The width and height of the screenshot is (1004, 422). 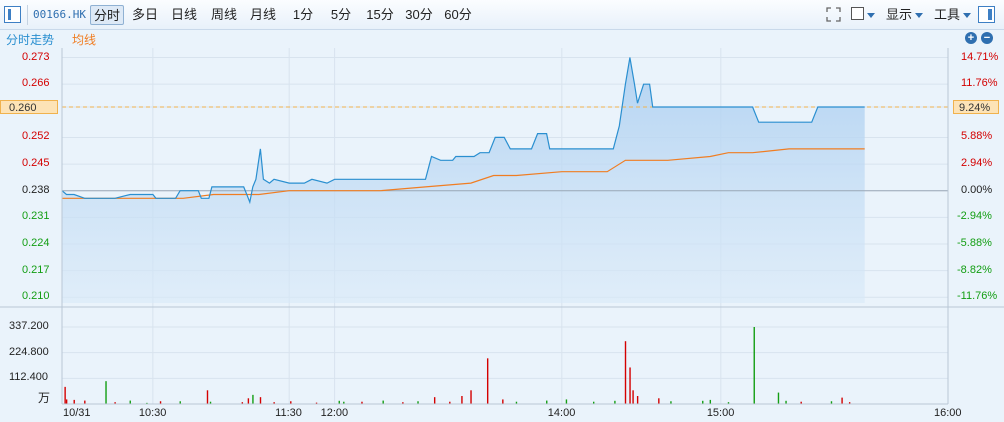 What do you see at coordinates (152, 413) in the screenshot?
I see `time-tick-label: 10:30` at bounding box center [152, 413].